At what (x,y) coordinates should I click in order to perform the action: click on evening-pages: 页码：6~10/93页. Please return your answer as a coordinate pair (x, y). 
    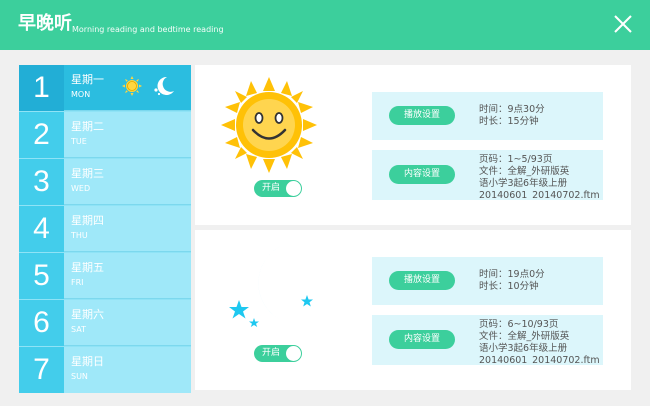
    Looking at the image, I should click on (519, 324).